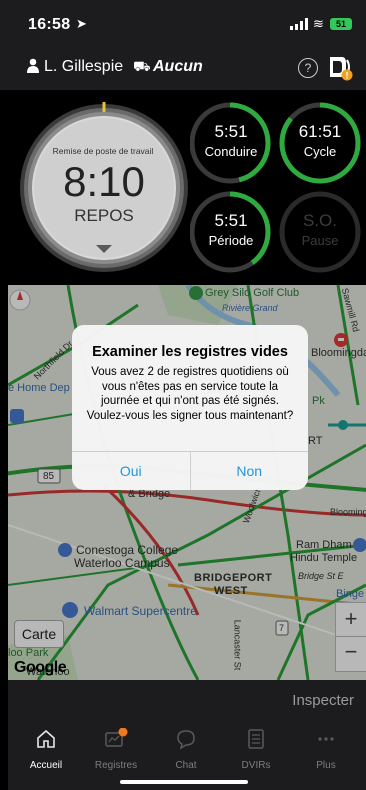  Describe the element at coordinates (250, 471) in the screenshot. I see `no-button: Non` at that location.